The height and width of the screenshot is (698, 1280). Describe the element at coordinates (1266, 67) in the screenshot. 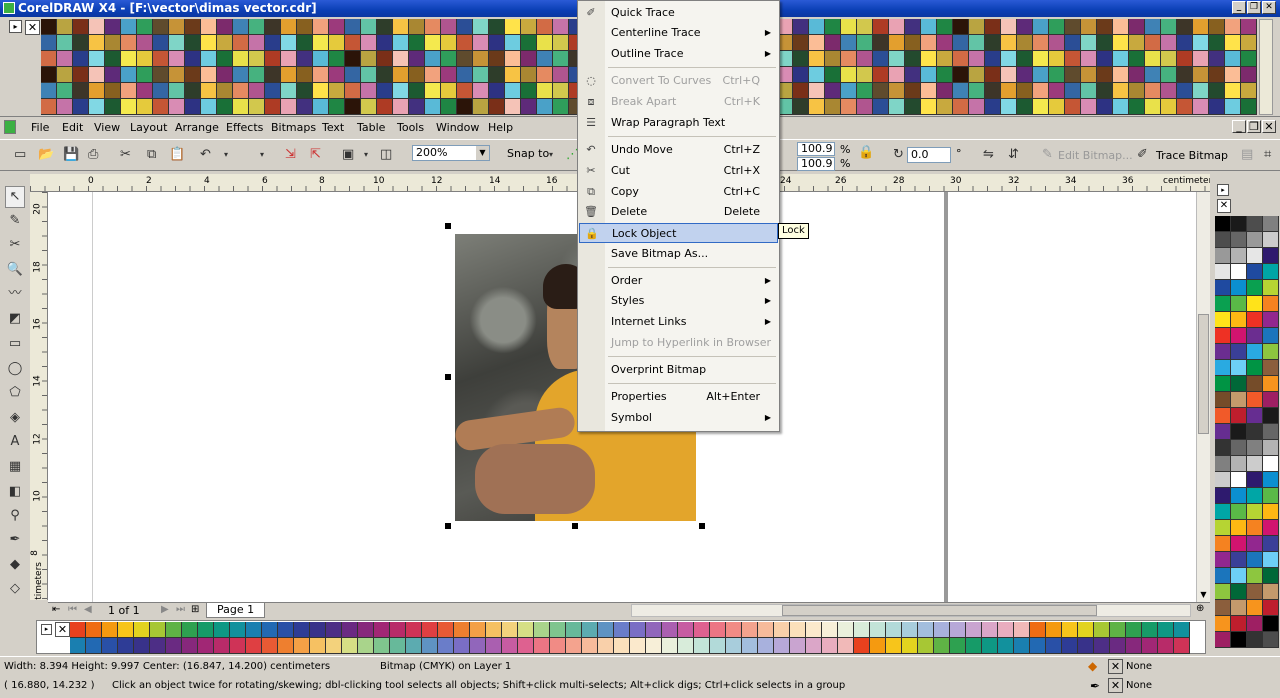

I see `palette-scrollbar` at that location.